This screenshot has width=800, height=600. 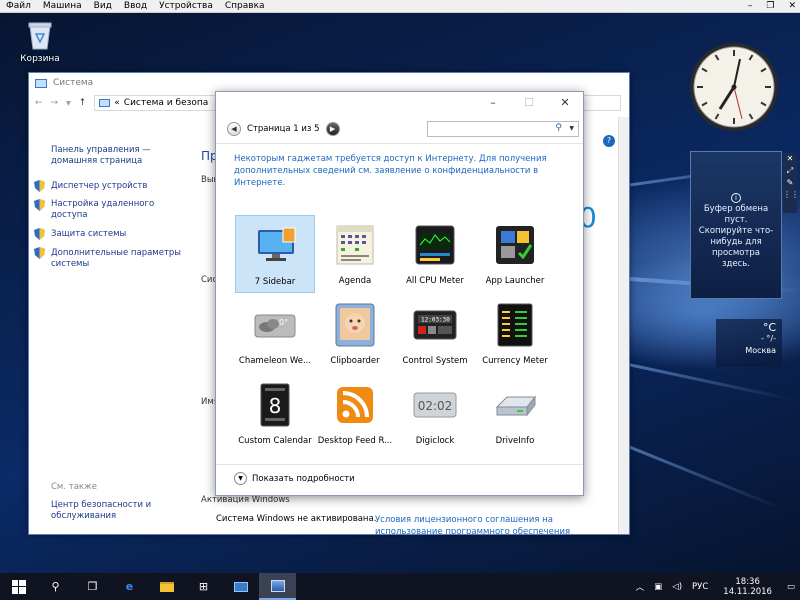 I want to click on vm-menu-help: Справка, so click(x=245, y=6).